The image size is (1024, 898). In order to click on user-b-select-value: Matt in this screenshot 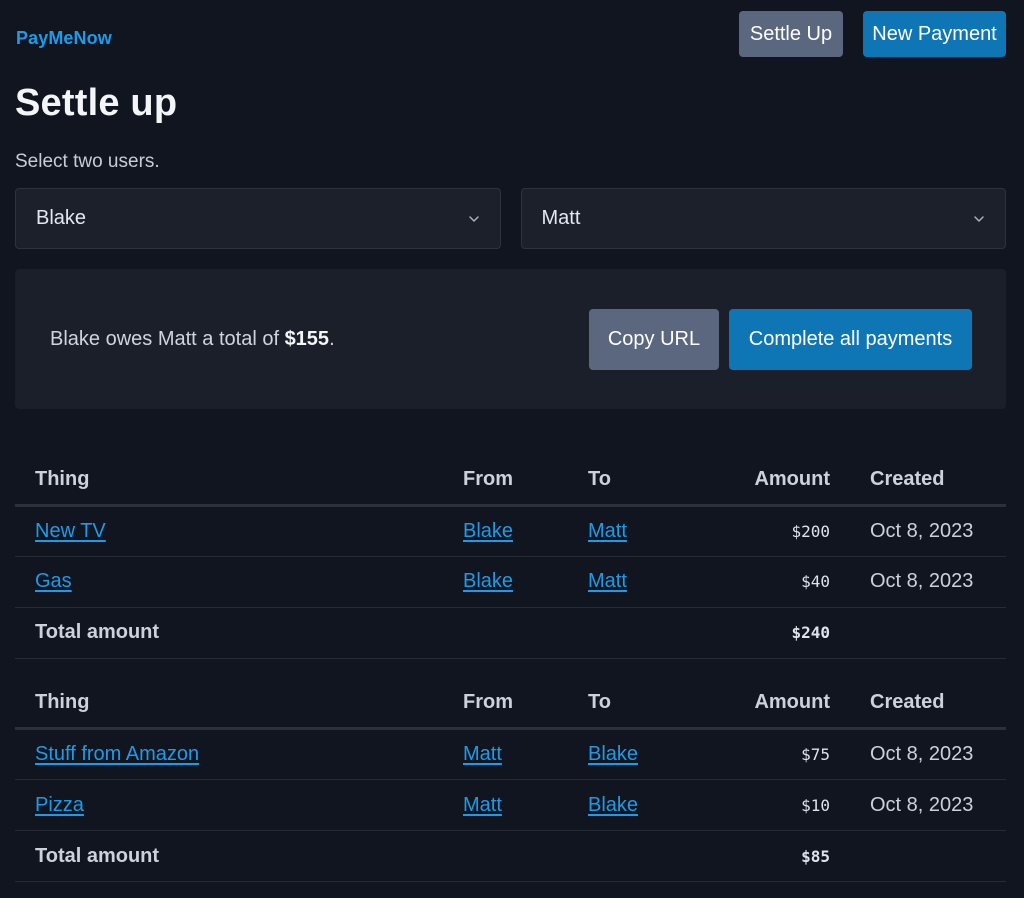, I will do `click(561, 218)`.